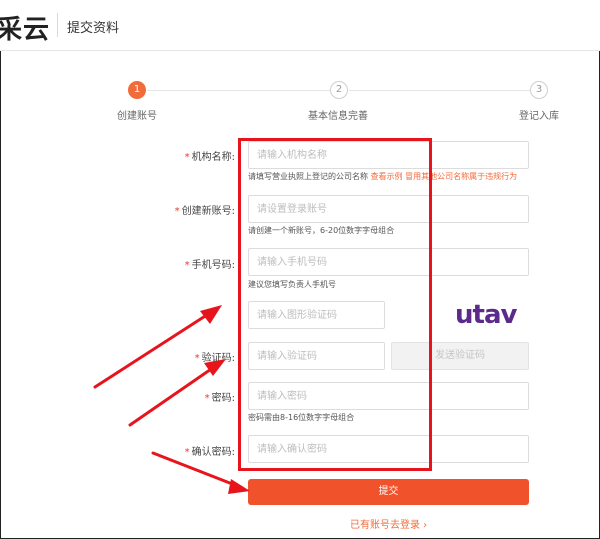 The width and height of the screenshot is (600, 539). I want to click on confirm-password-input, so click(388, 449).